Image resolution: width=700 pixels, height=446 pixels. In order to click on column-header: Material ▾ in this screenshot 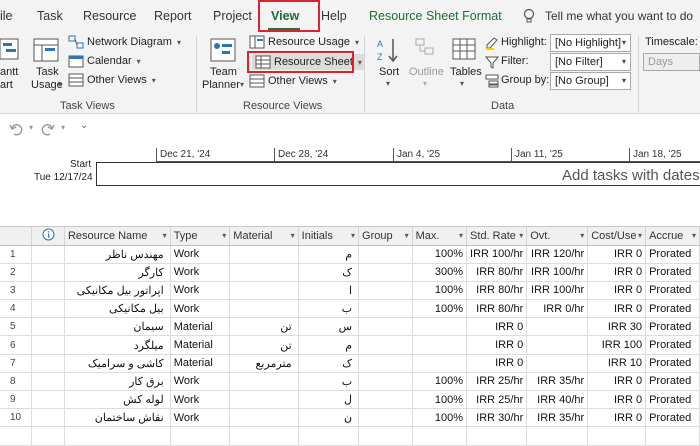, I will do `click(264, 236)`.